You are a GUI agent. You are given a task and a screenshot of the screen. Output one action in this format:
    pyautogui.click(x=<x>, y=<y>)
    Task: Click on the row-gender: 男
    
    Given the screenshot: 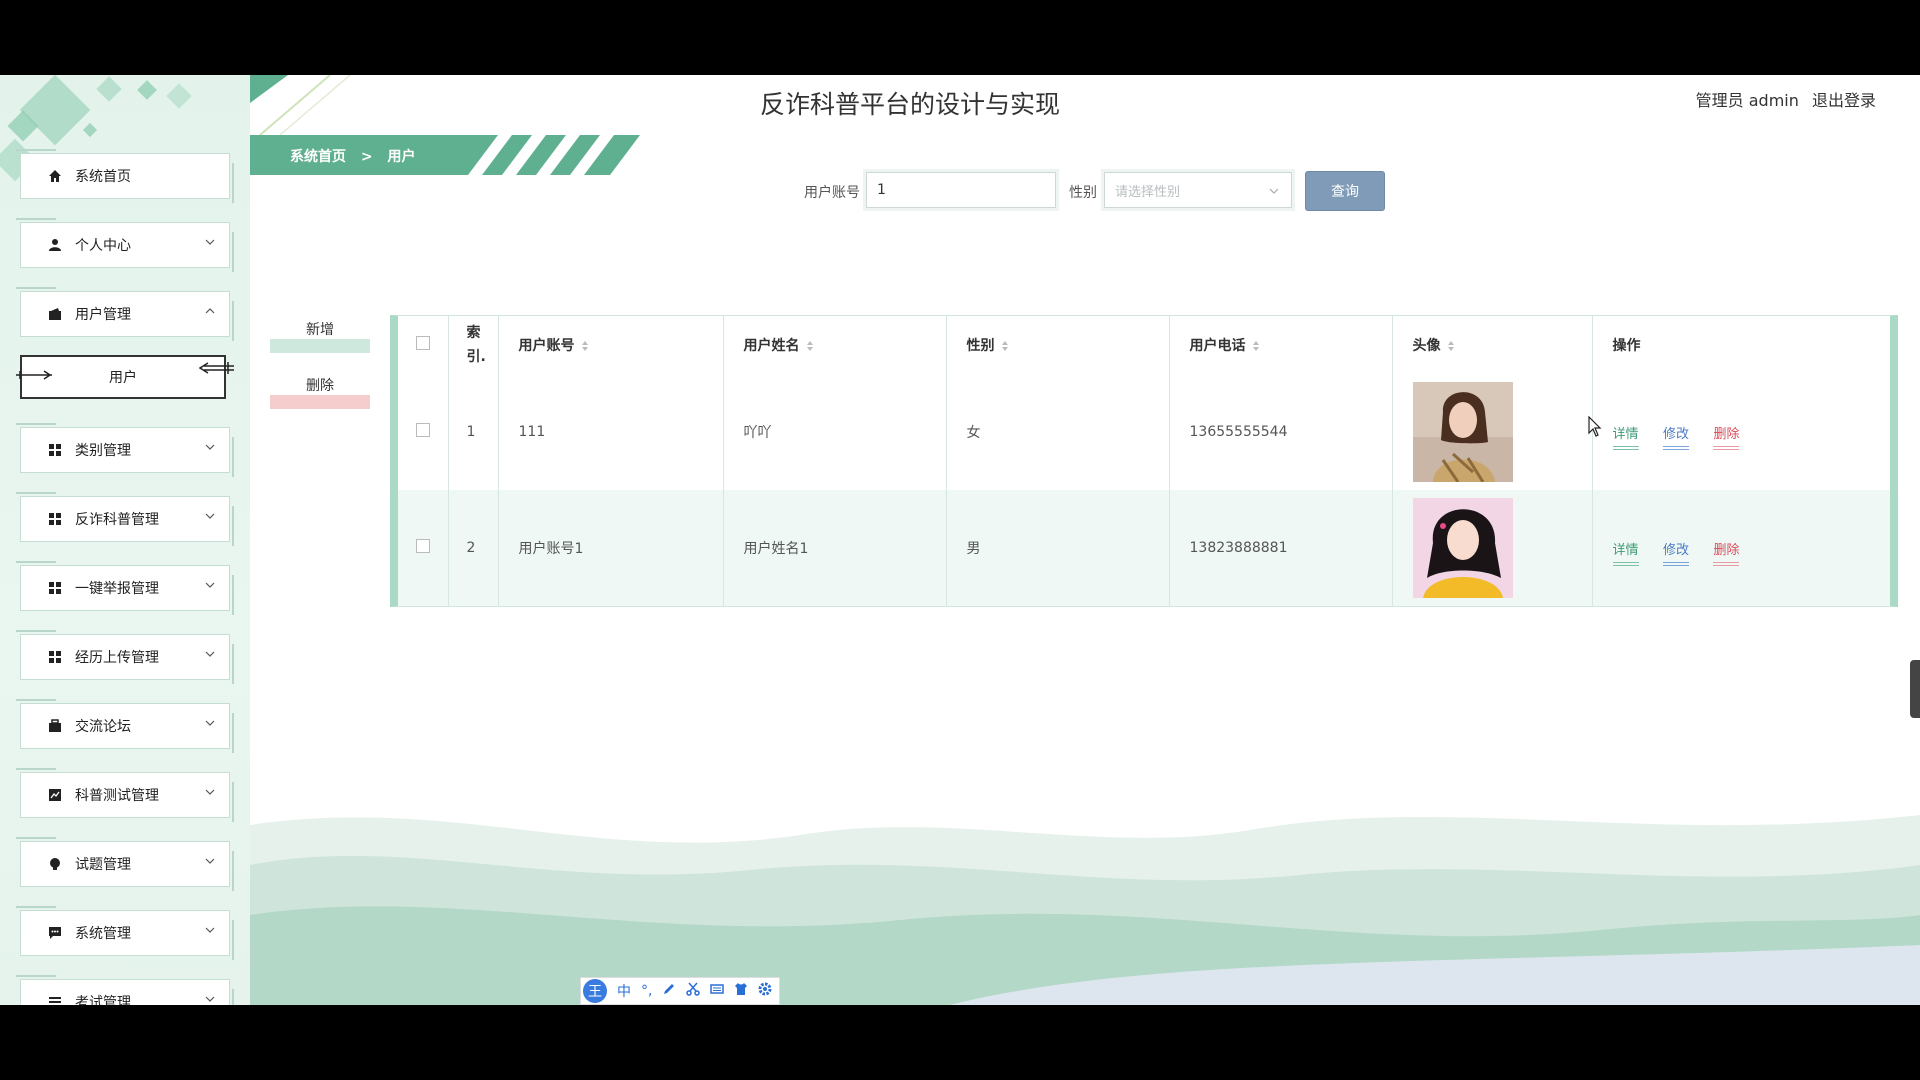 What is the action you would take?
    pyautogui.click(x=1058, y=548)
    